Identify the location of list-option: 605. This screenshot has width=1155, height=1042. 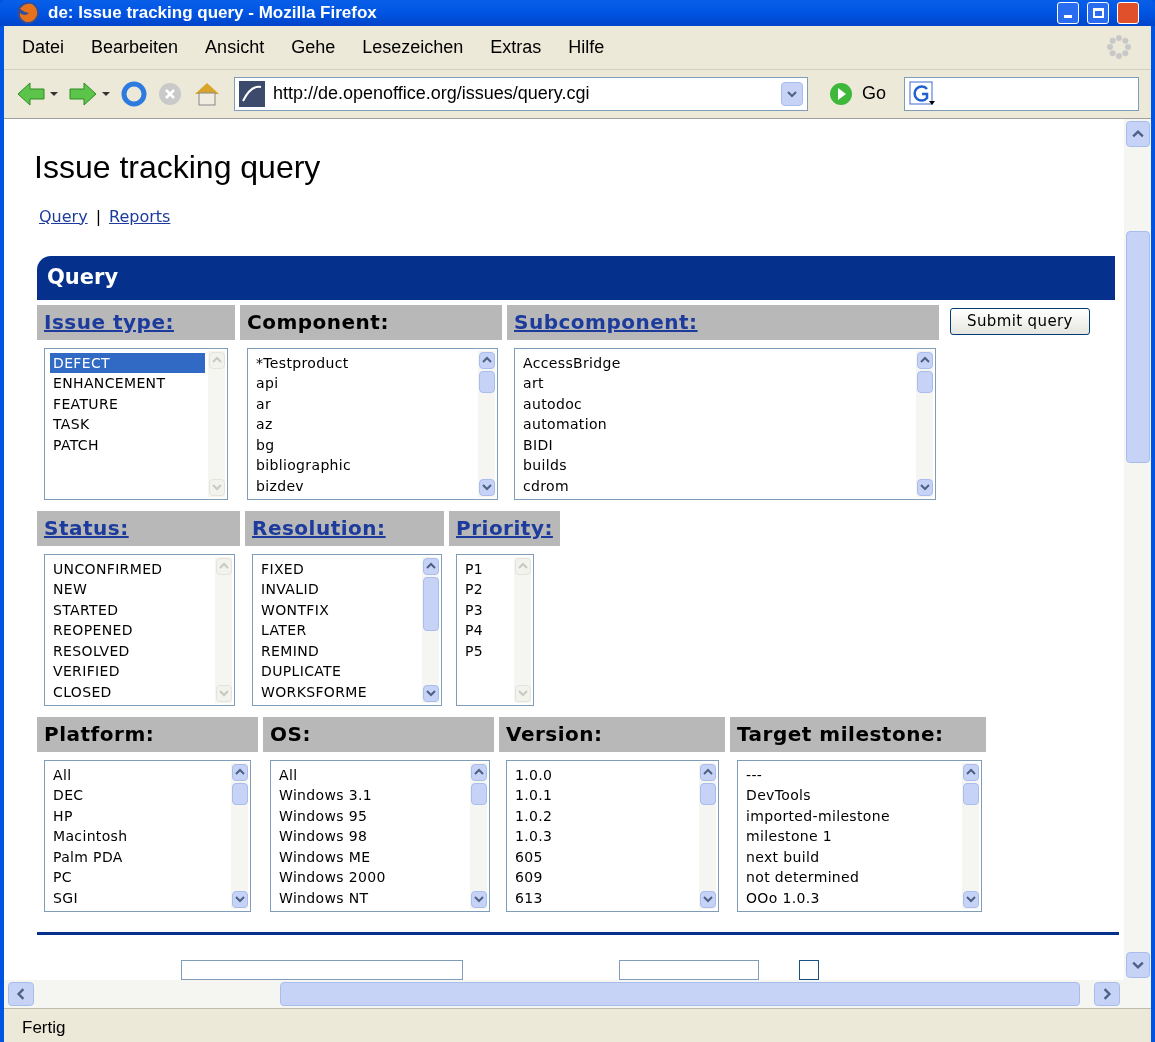
(604, 856).